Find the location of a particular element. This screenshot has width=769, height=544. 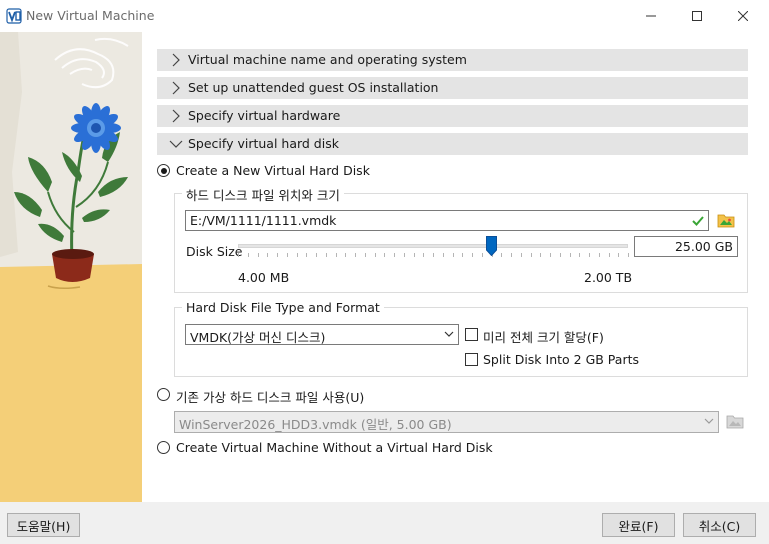

disk-size-input: 25.00 GB is located at coordinates (686, 246).